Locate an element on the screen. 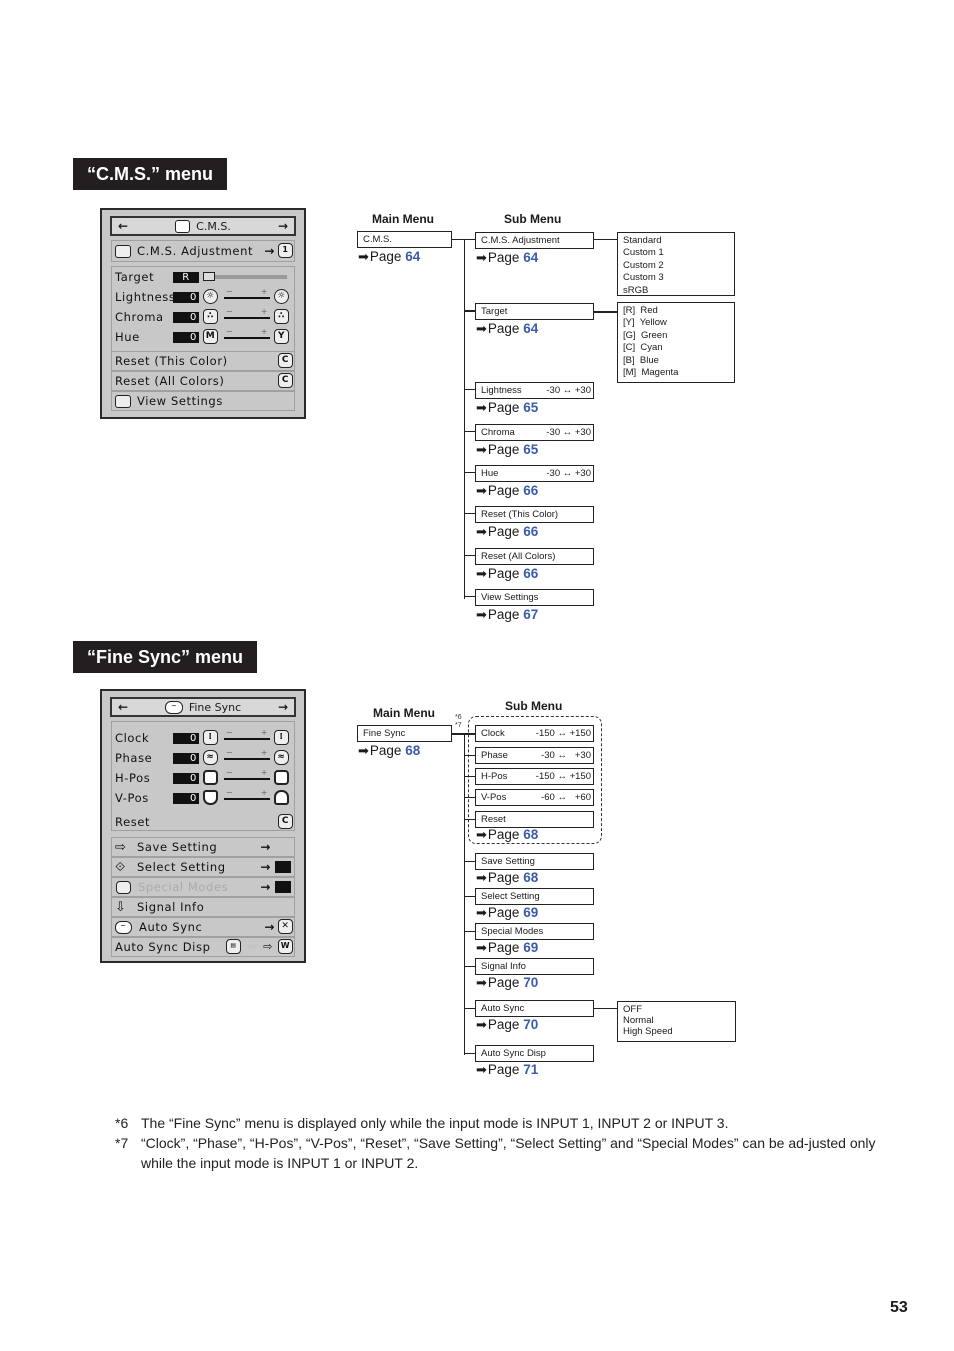  osd-item-signal-info: ⇩ Signal Info is located at coordinates (203, 907).